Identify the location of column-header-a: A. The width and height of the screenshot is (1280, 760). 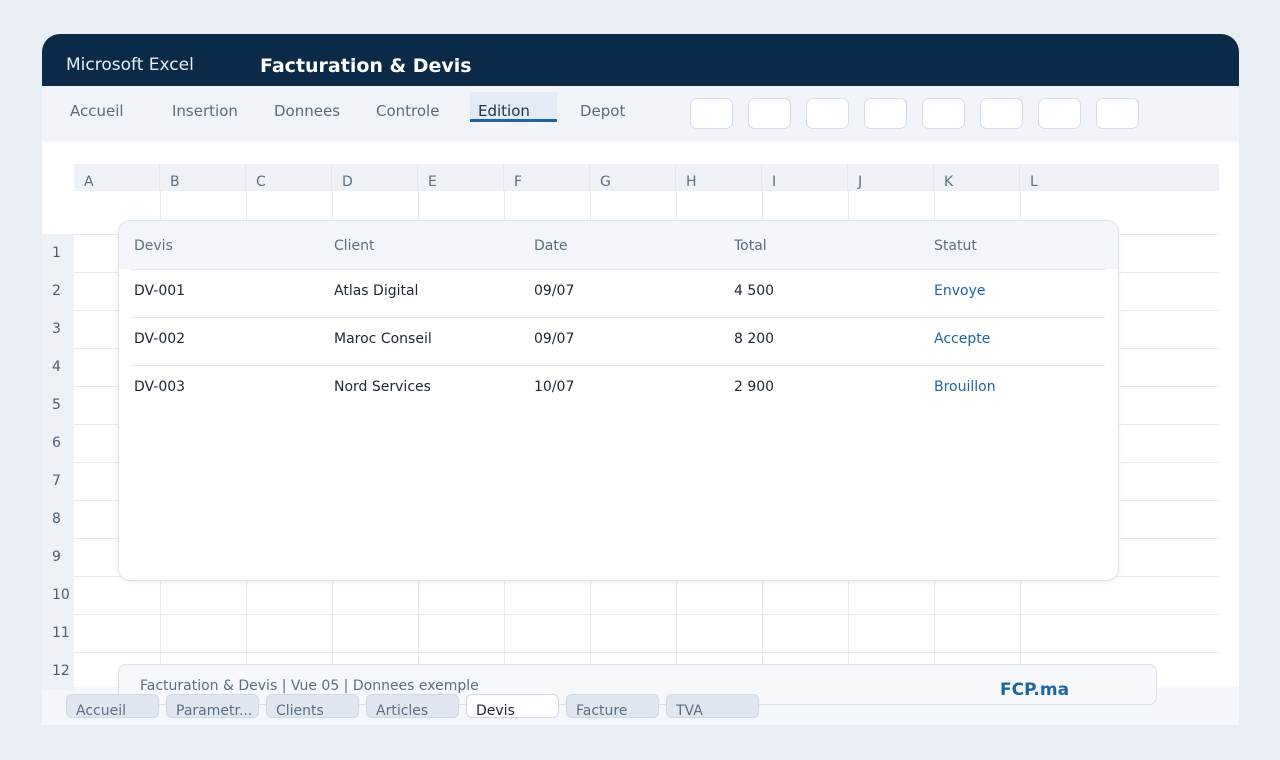
(117, 177).